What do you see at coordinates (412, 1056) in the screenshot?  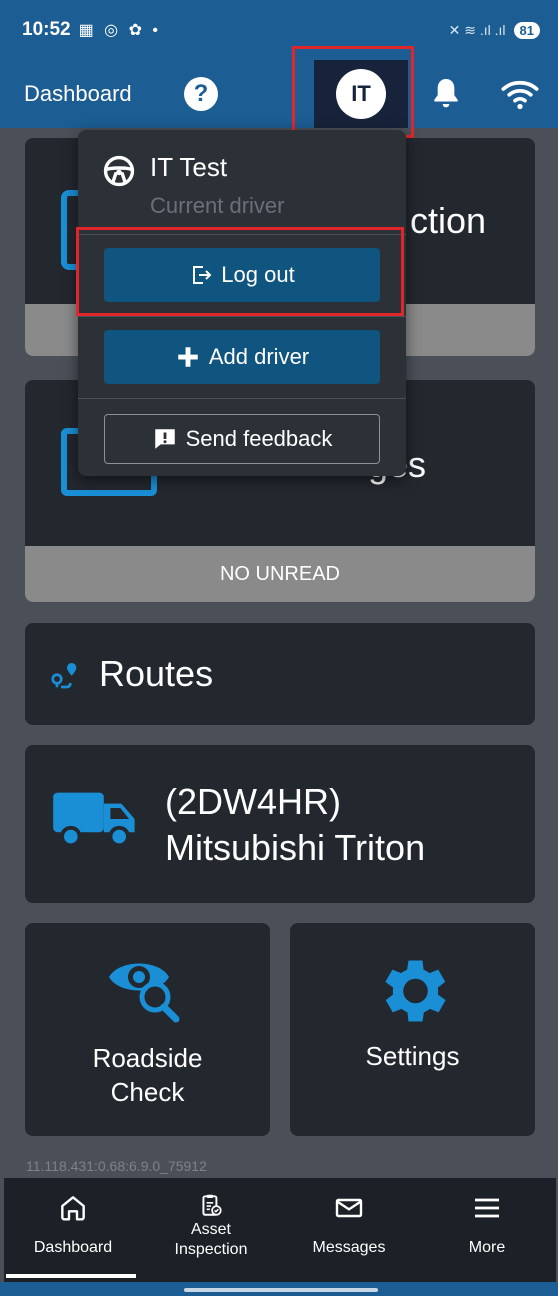 I see `settings-label: Settings` at bounding box center [412, 1056].